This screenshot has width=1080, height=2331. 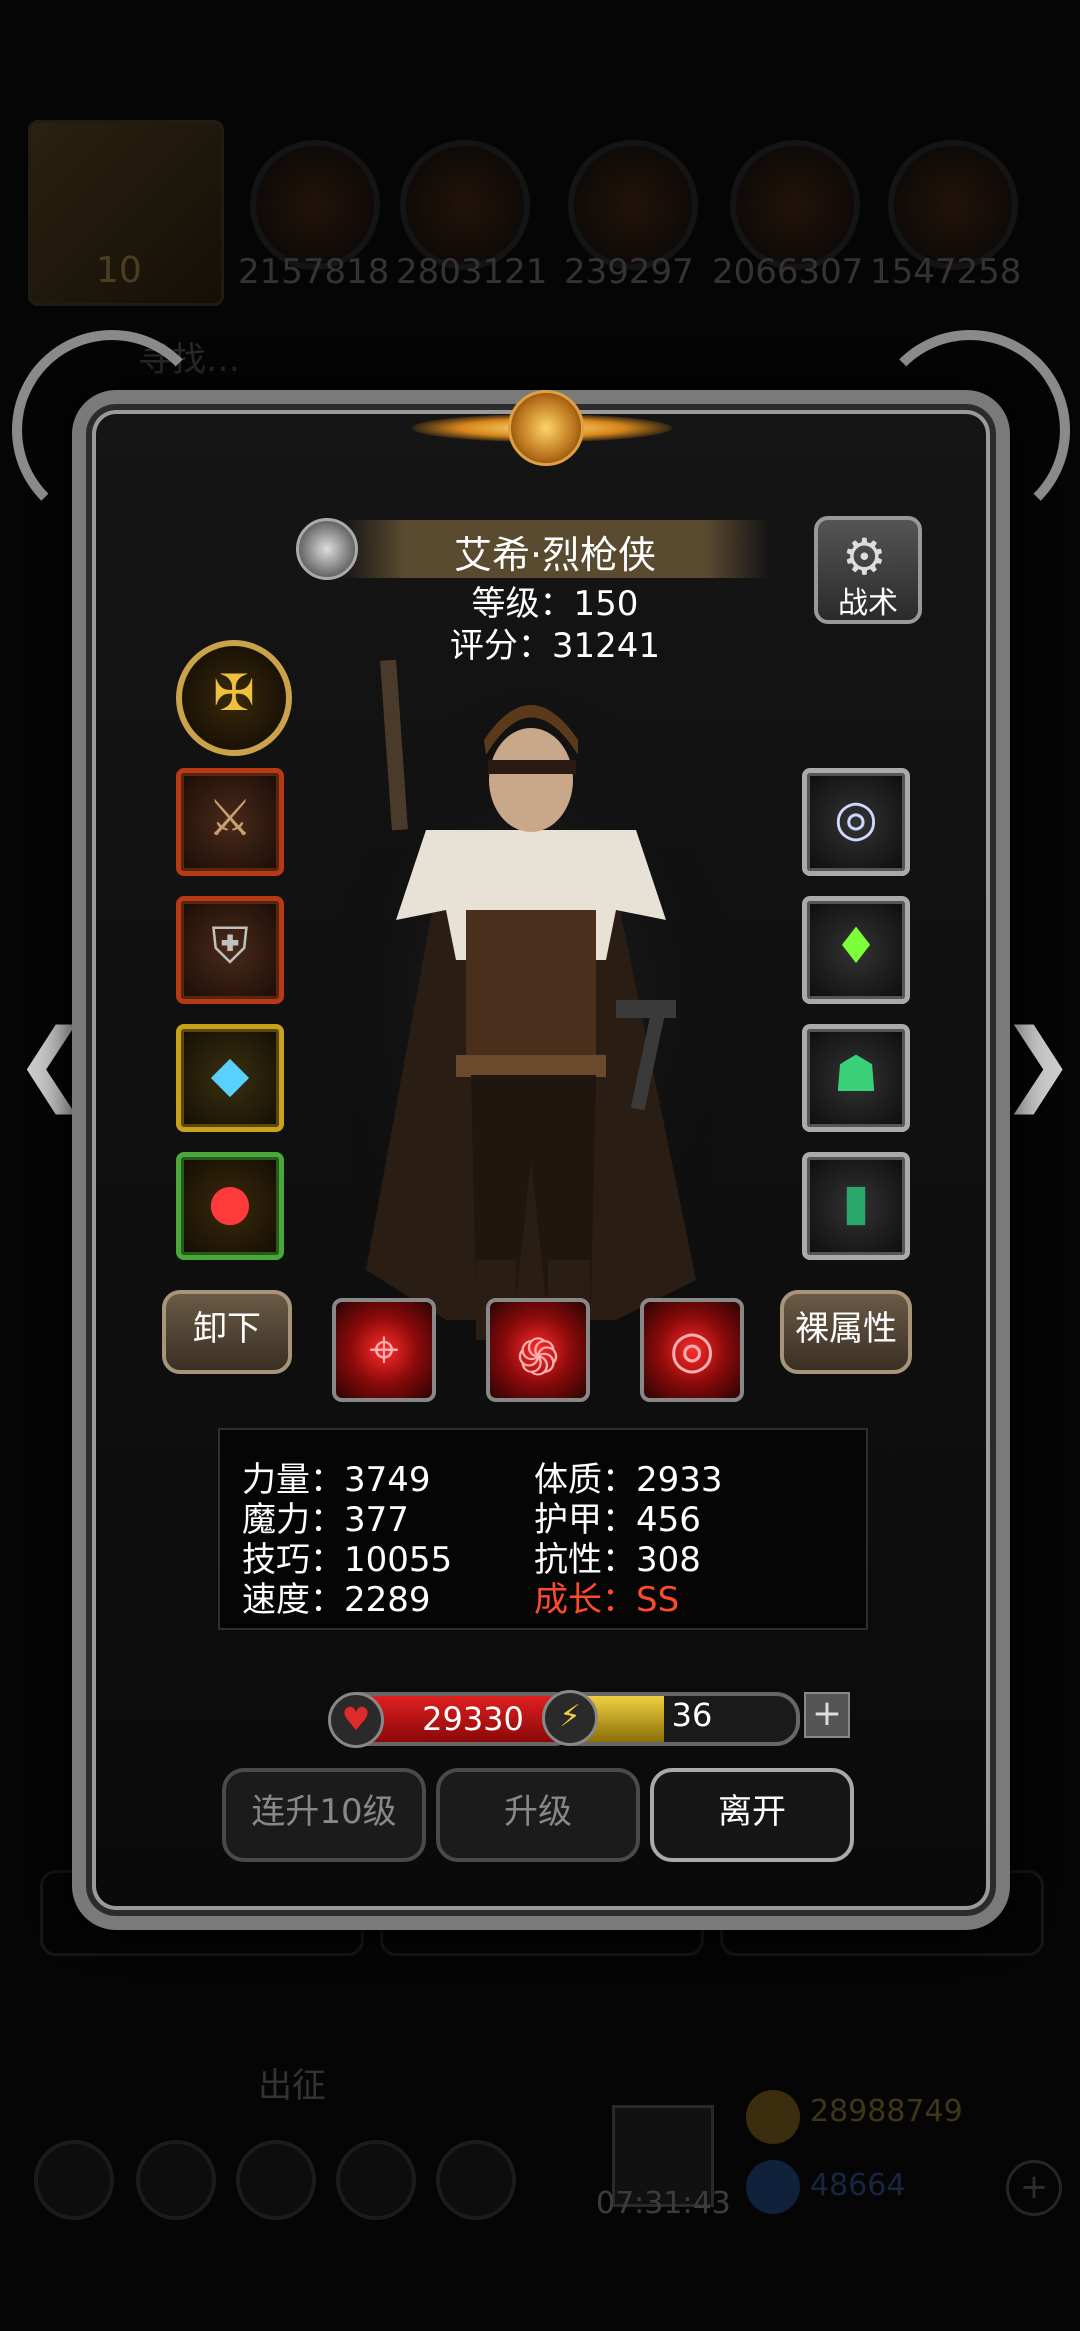 What do you see at coordinates (555, 555) in the screenshot?
I see `hero-name: 艾希·烈枪侠` at bounding box center [555, 555].